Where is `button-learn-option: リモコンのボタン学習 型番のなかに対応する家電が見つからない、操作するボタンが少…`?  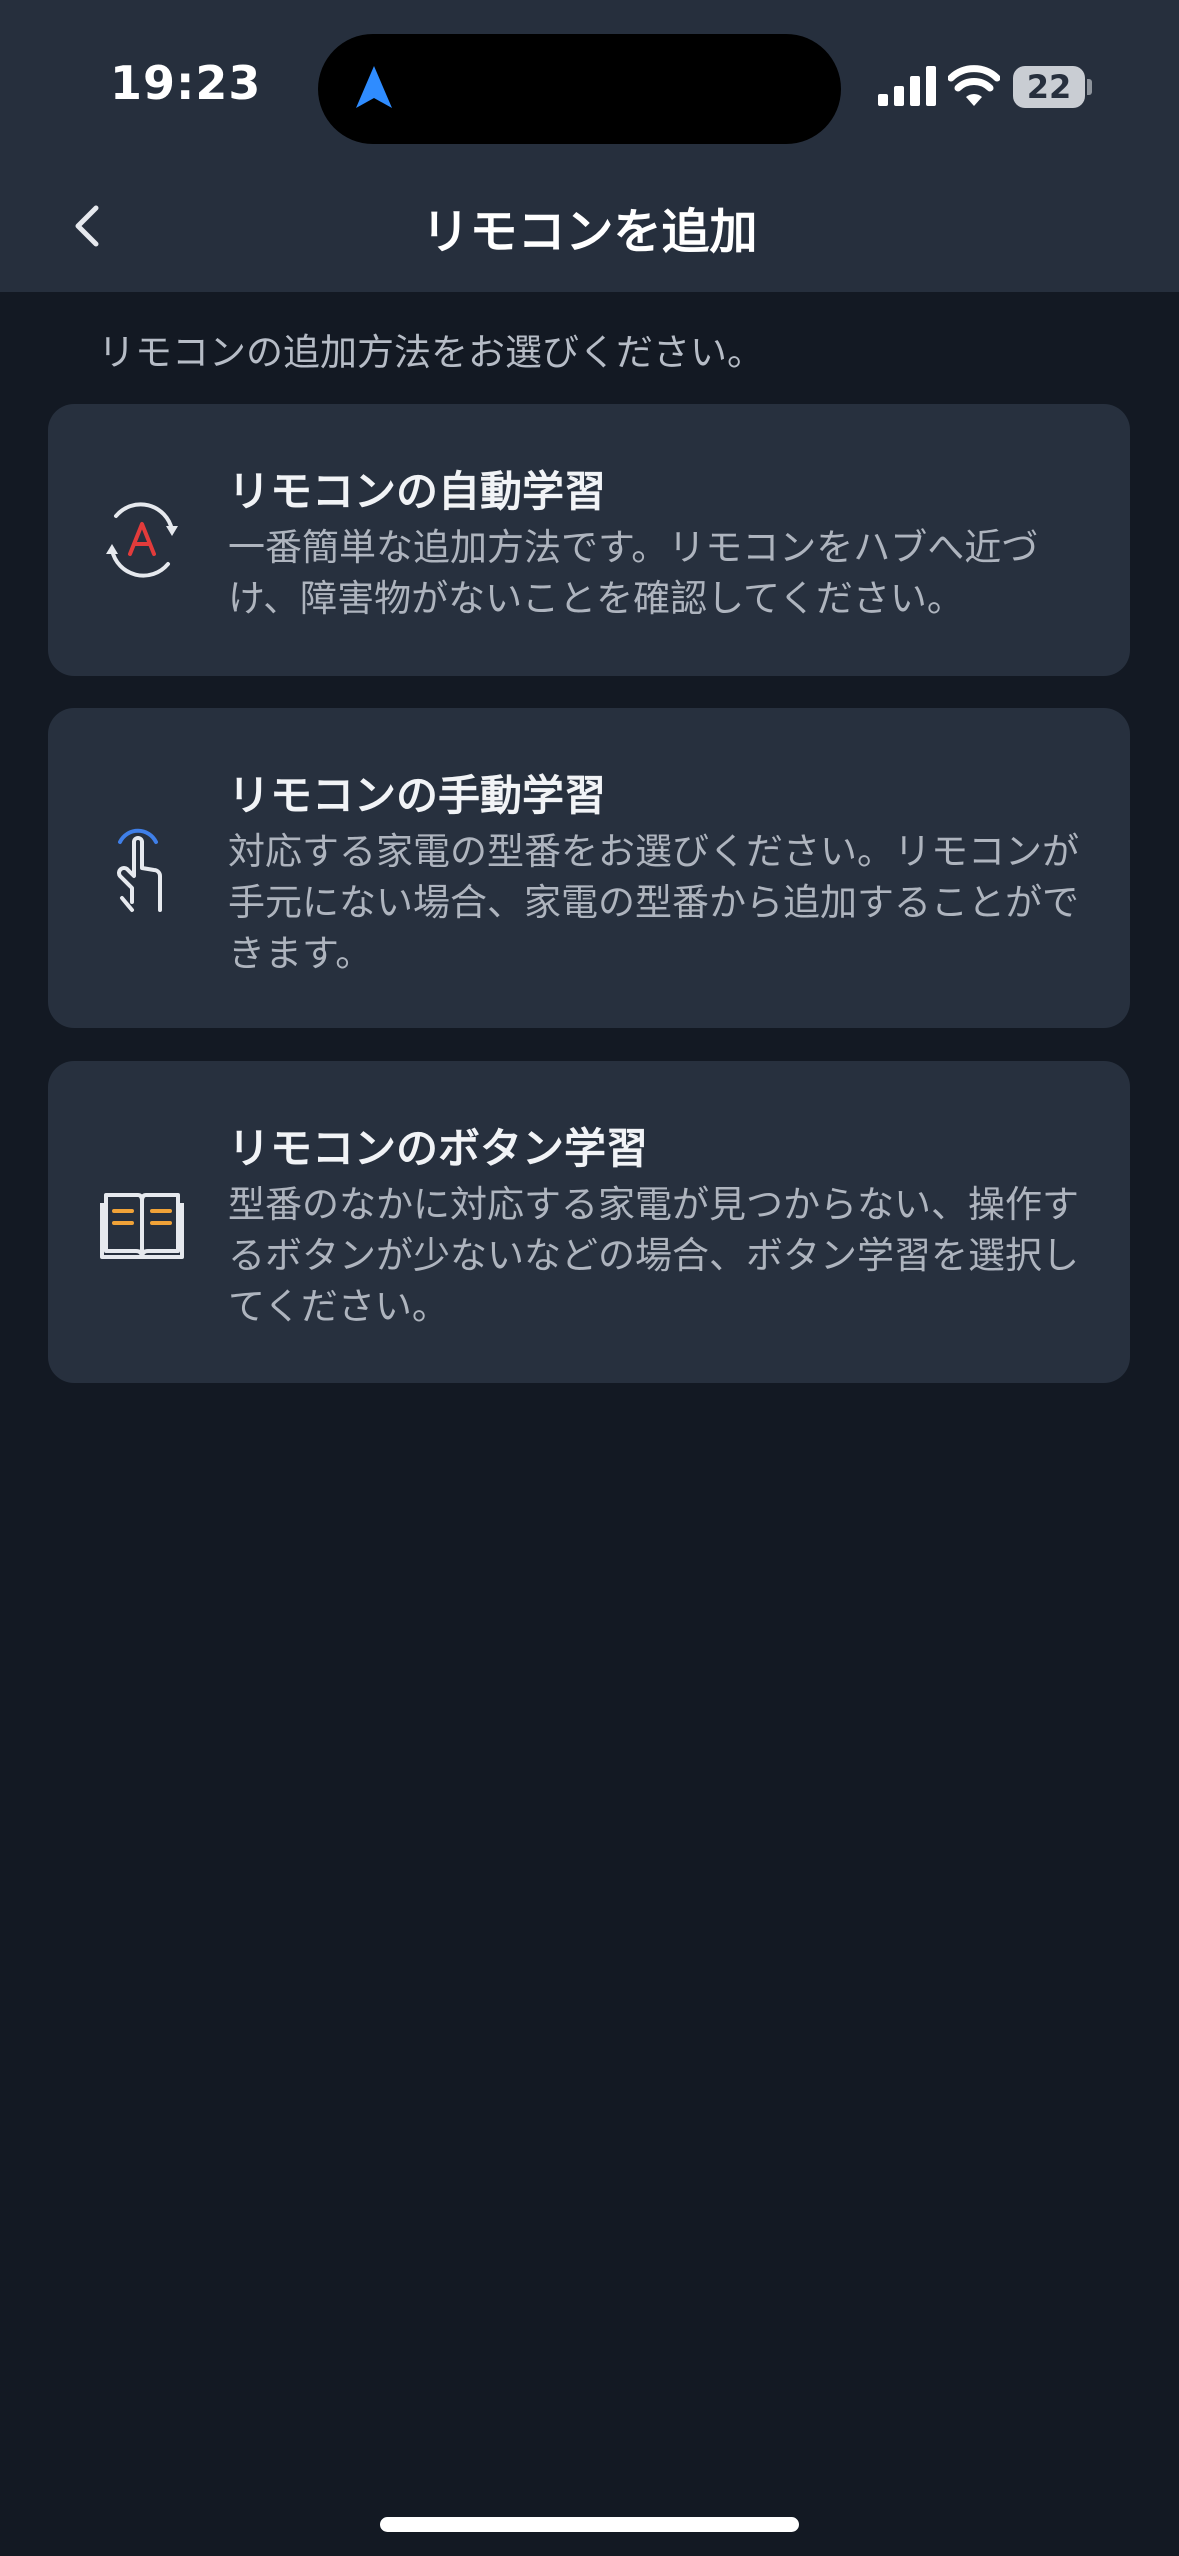
button-learn-option: リモコンのボタン学習 型番のなかに対応する家電が見つからない、操作するボタンが少… is located at coordinates (589, 1222).